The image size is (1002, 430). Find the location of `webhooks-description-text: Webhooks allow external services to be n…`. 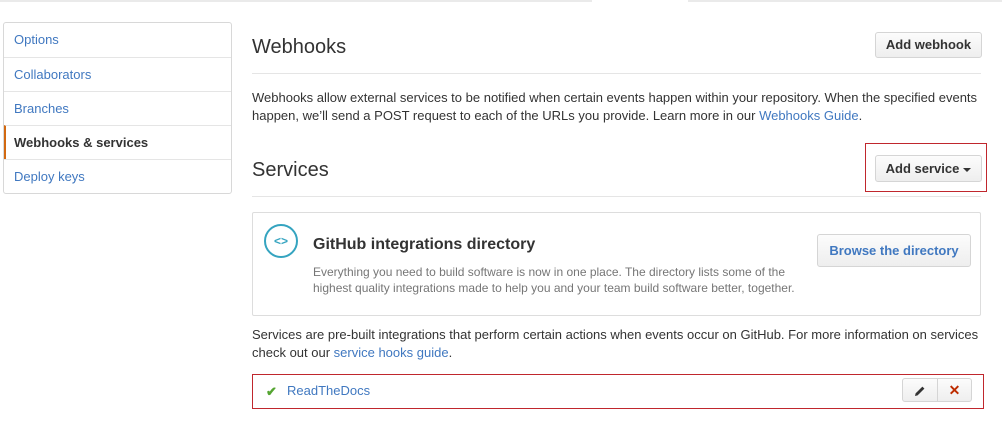

webhooks-description-text: Webhooks allow external services to be n… is located at coordinates (615, 106).